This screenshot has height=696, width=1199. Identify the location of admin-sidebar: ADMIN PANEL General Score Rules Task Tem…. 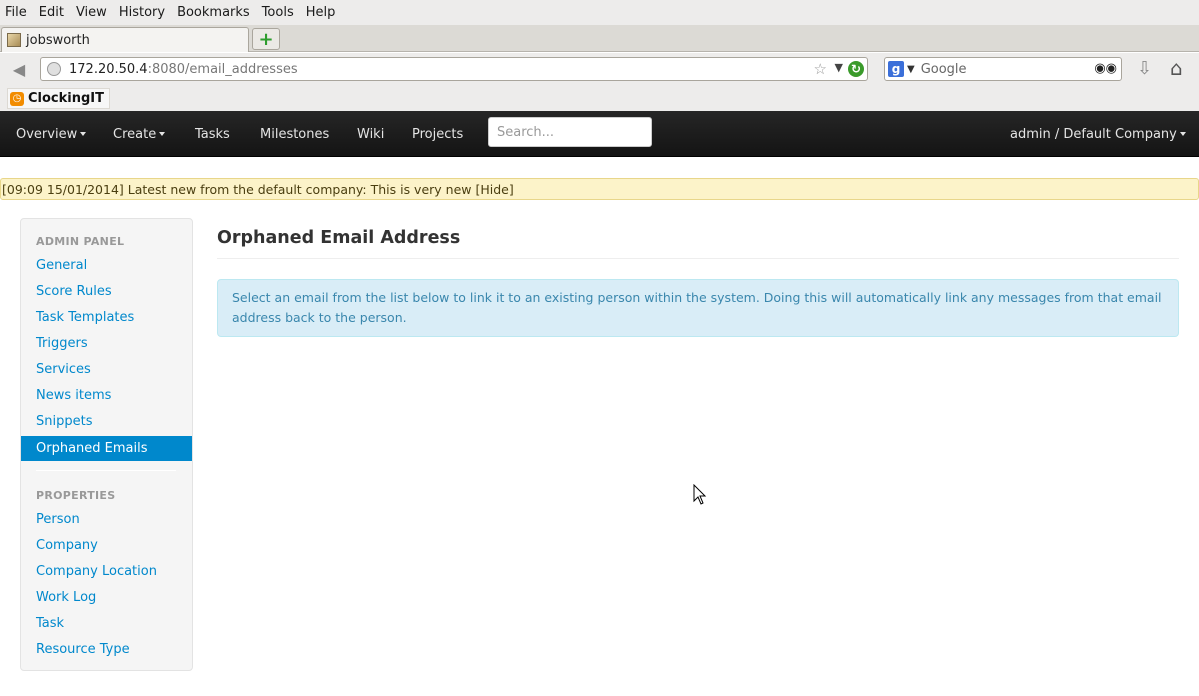
(106, 444).